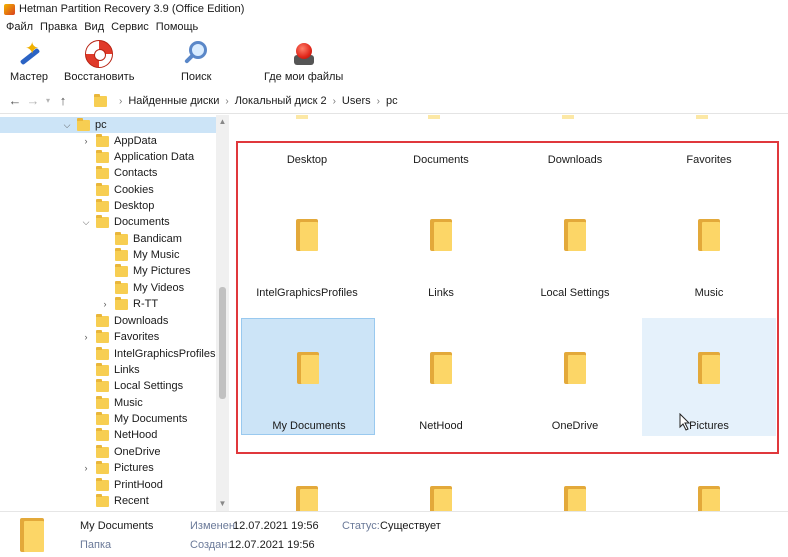 The height and width of the screenshot is (557, 788). What do you see at coordinates (307, 293) in the screenshot?
I see `grid-item-label: IntelGraphicsProfiles` at bounding box center [307, 293].